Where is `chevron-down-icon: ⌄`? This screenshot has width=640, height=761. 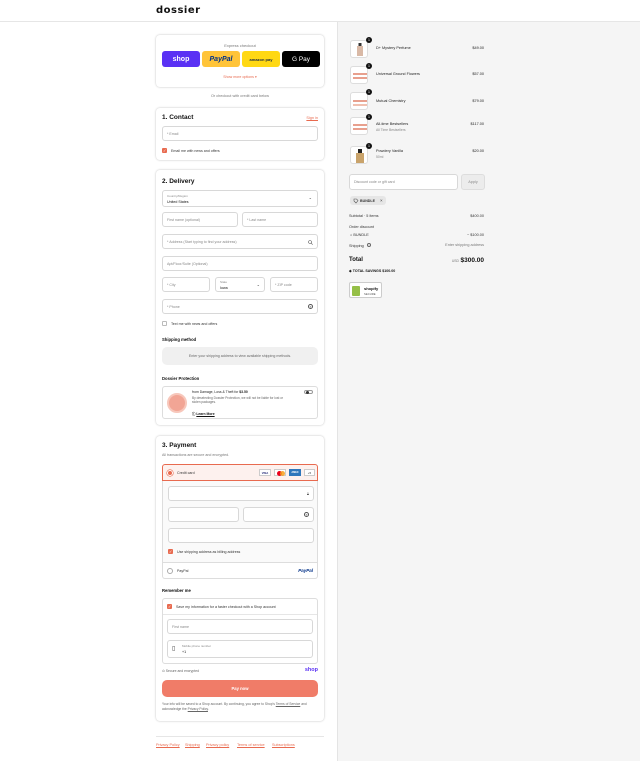
chevron-down-icon: ⌄ is located at coordinates (310, 197).